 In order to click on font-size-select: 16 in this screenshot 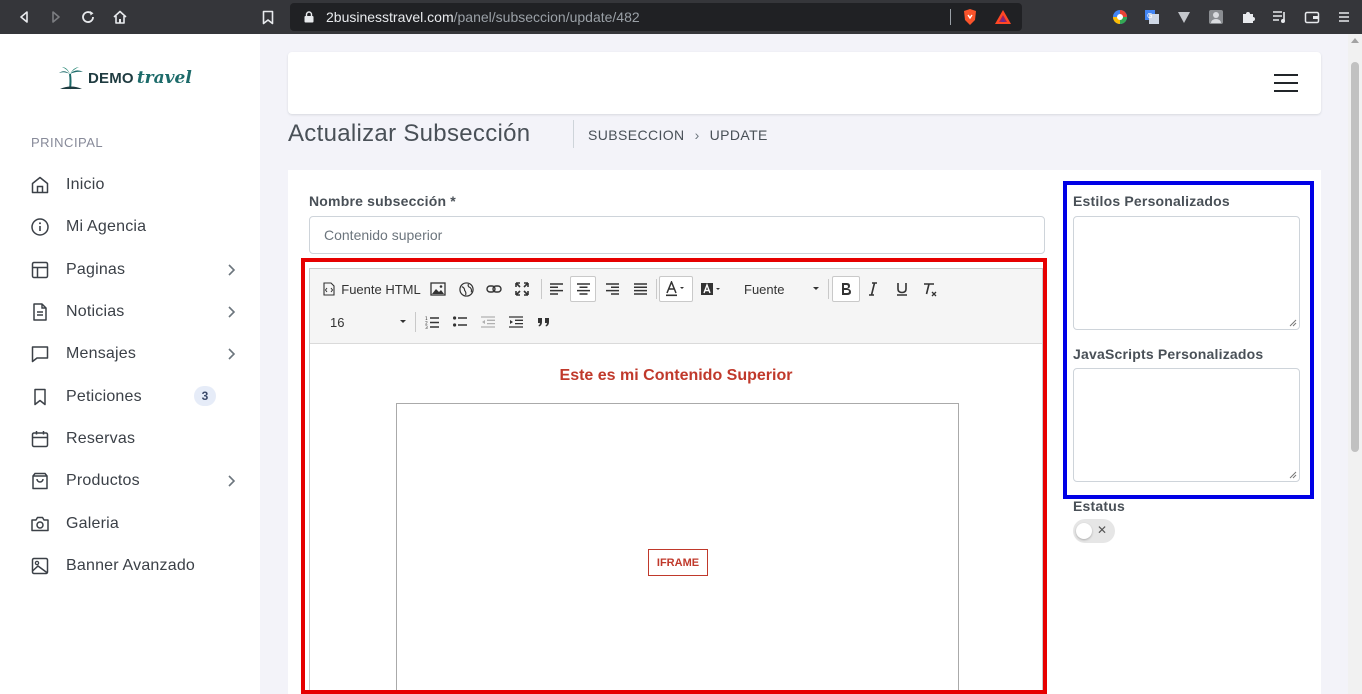, I will do `click(366, 322)`.